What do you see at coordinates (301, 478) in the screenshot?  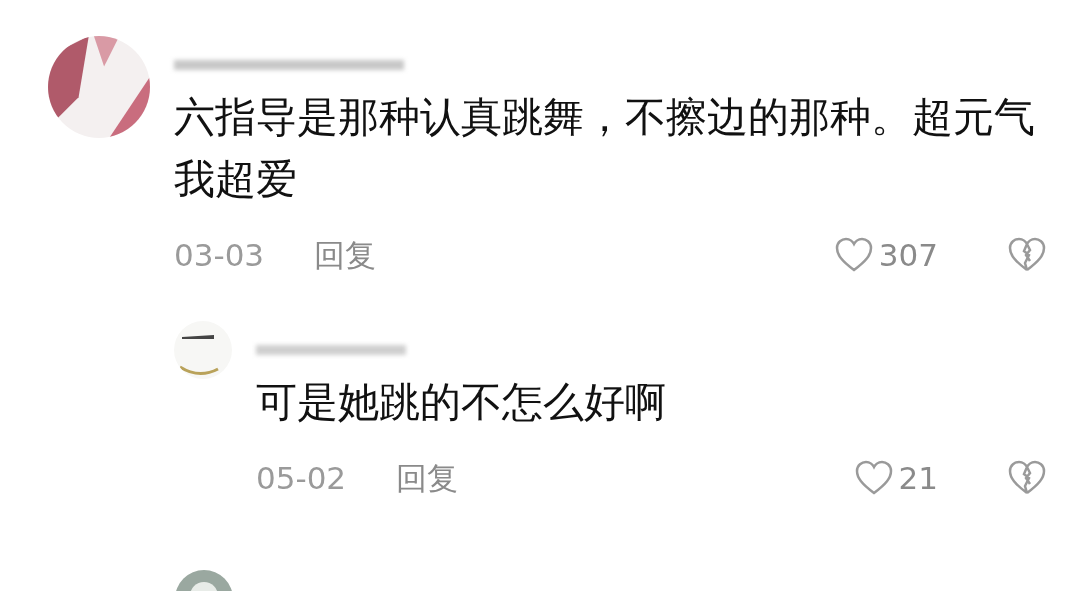 I see `comment-date: 05-02` at bounding box center [301, 478].